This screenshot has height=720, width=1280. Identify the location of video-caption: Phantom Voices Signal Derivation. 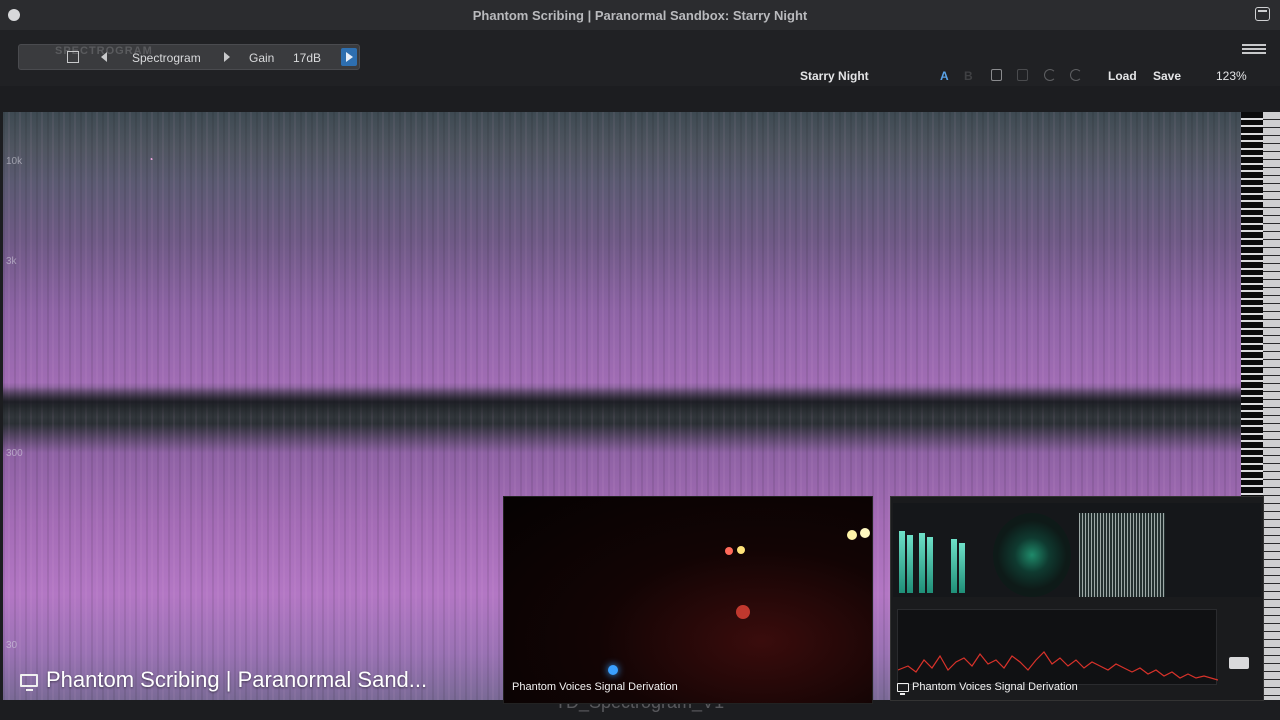
(595, 687).